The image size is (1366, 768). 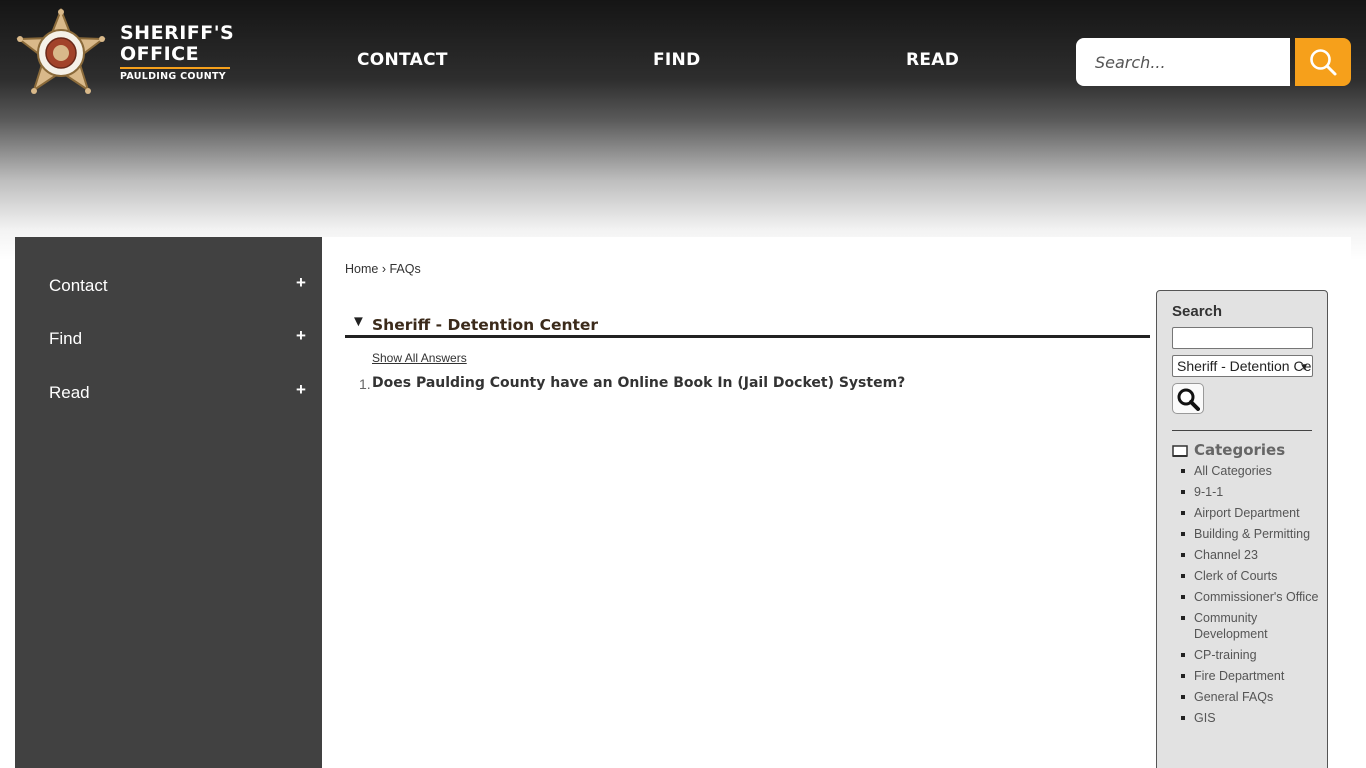 What do you see at coordinates (1251, 534) in the screenshot?
I see `category-link: Building & Permitting` at bounding box center [1251, 534].